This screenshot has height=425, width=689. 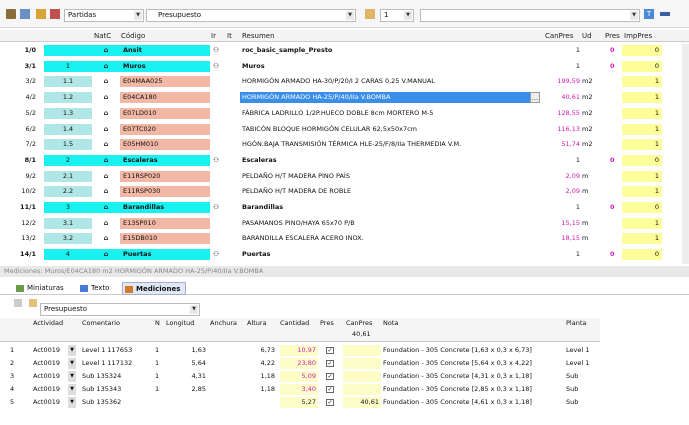 What do you see at coordinates (327, 323) in the screenshot?
I see `mcol-pres: Pres` at bounding box center [327, 323].